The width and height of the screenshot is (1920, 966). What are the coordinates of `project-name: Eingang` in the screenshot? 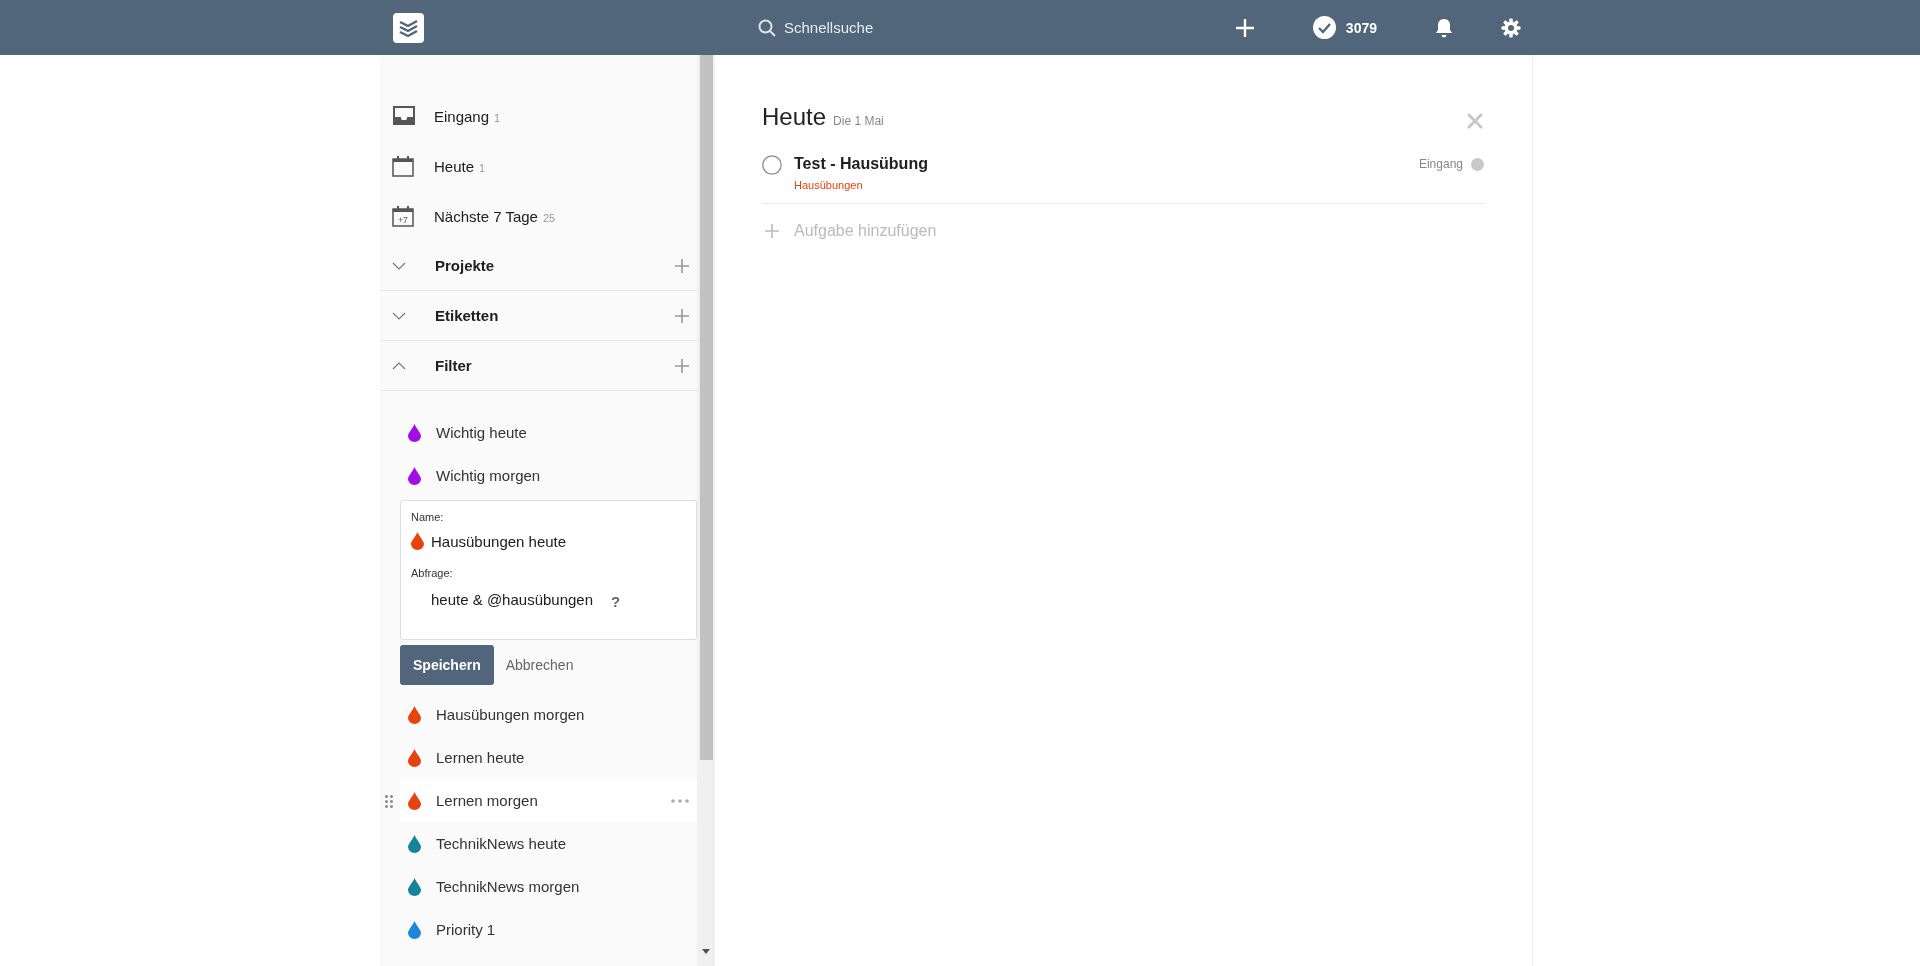 It's located at (1440, 164).